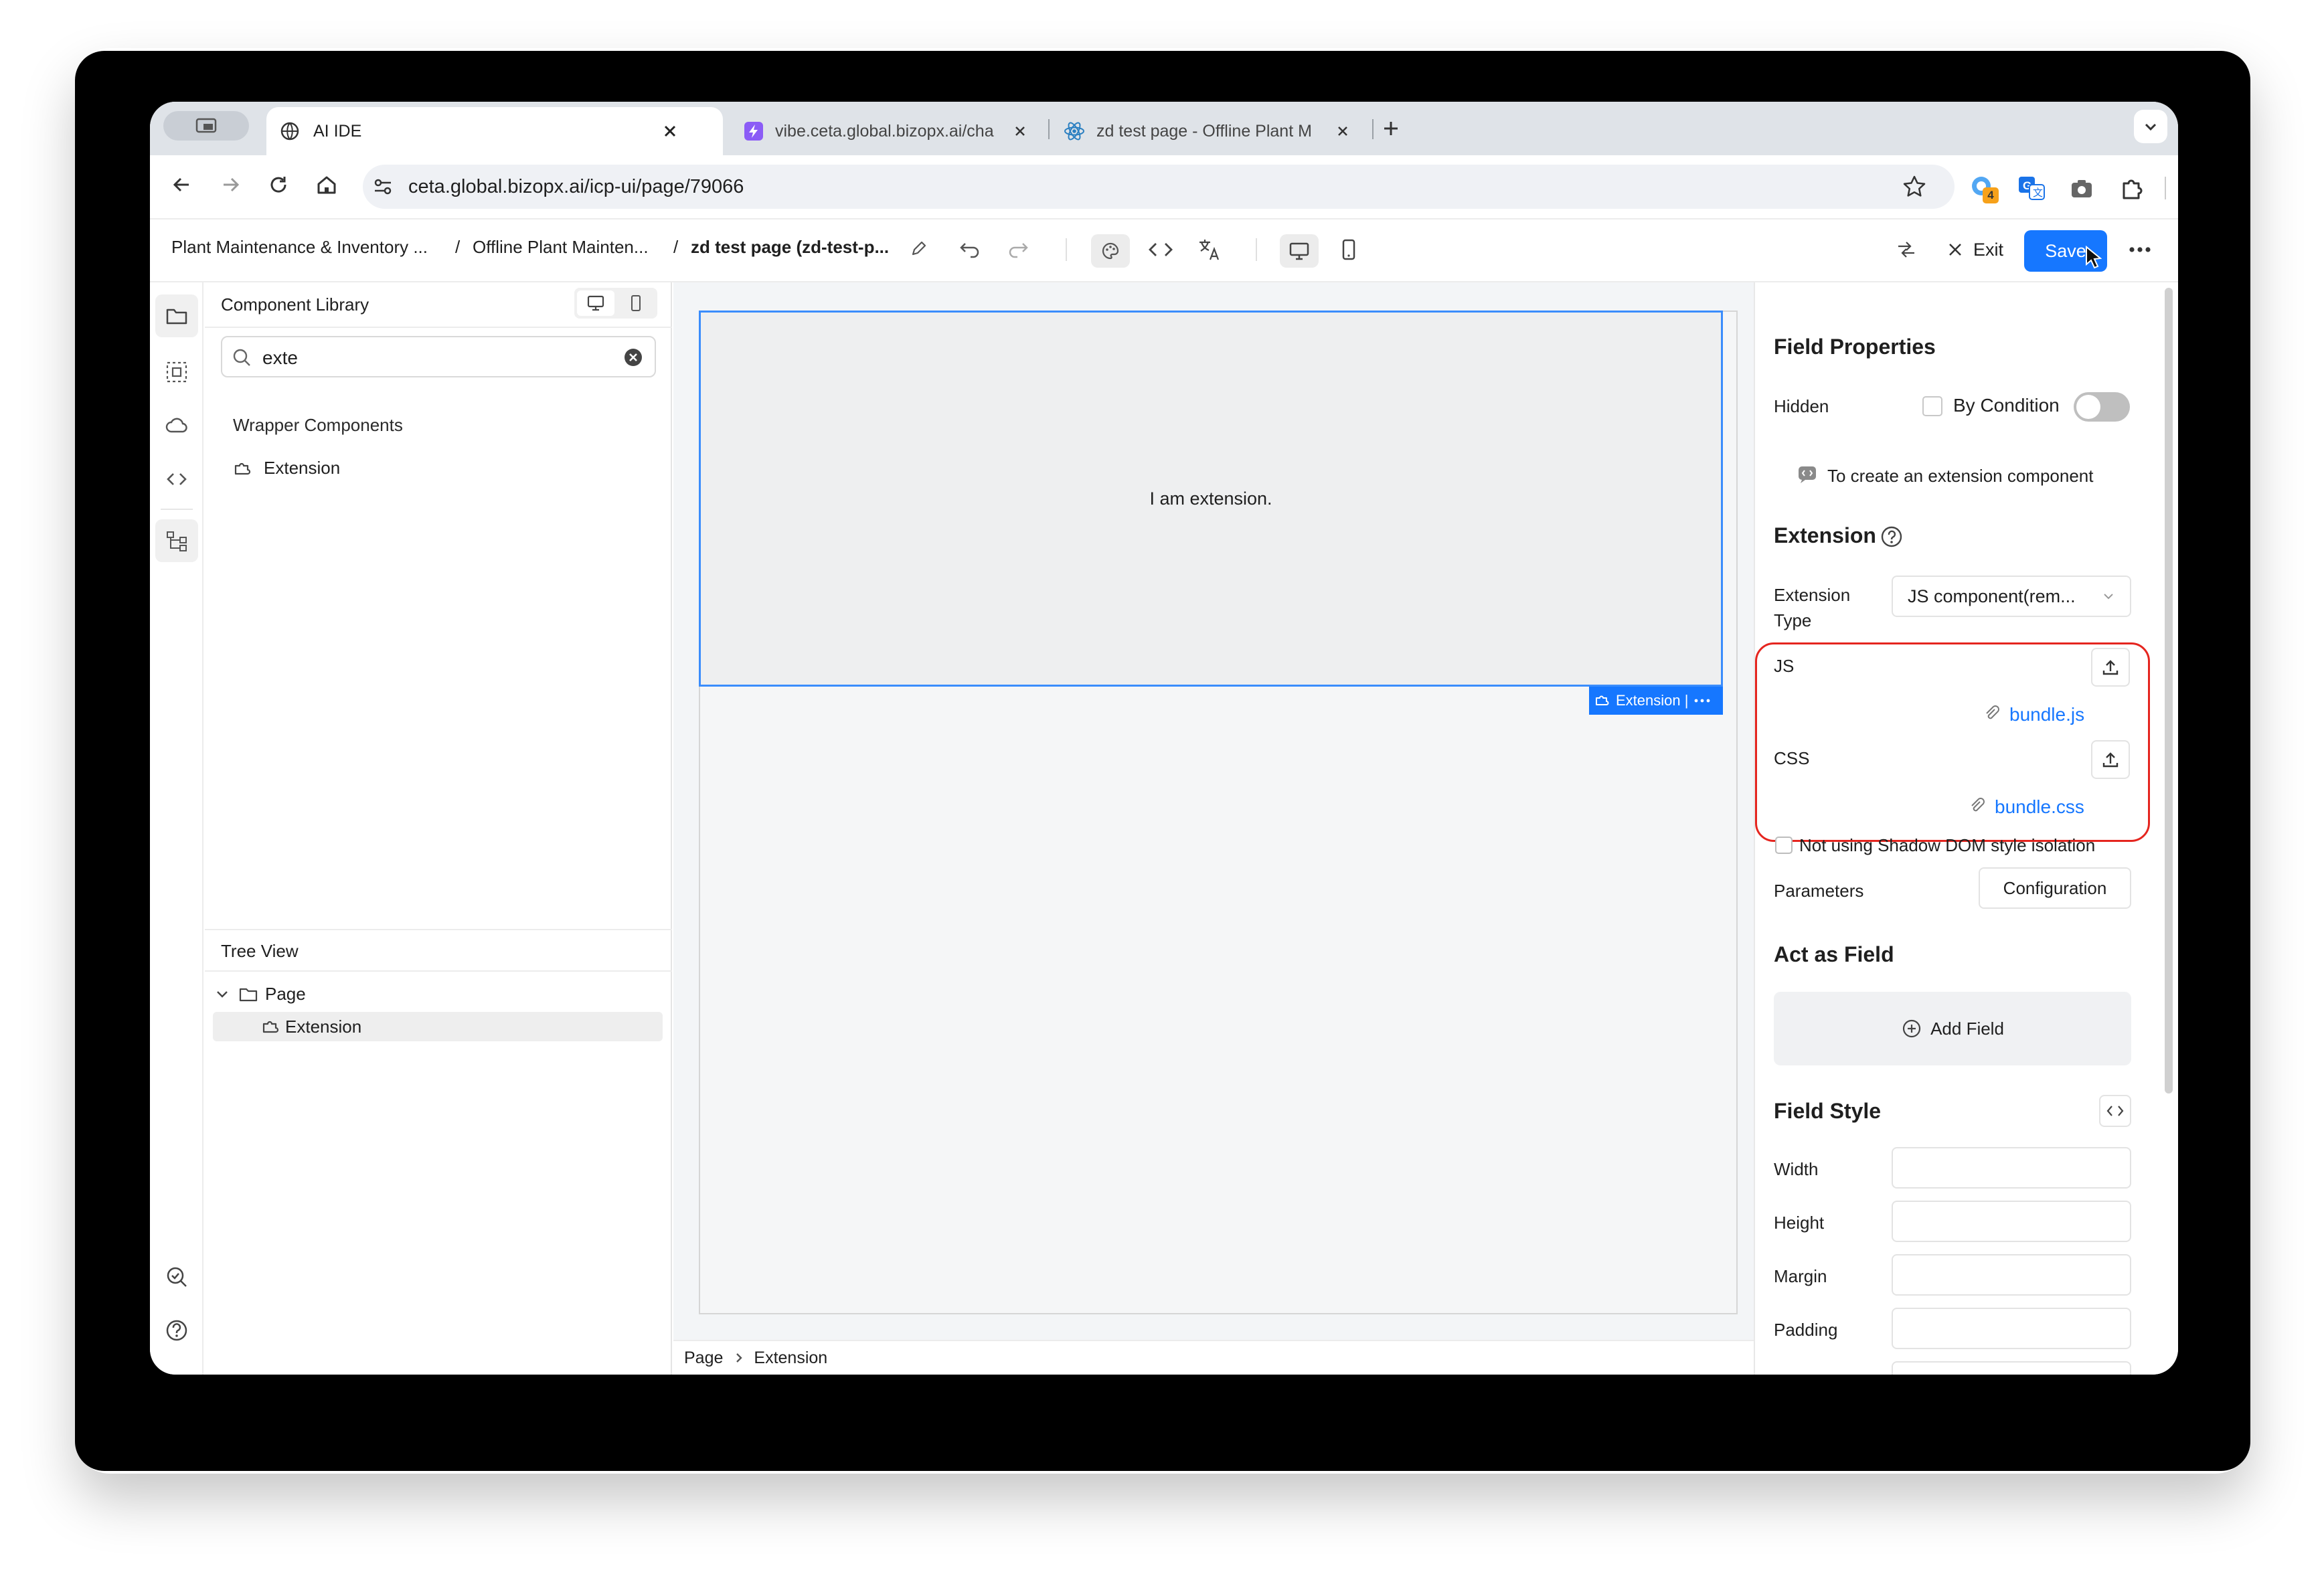  Describe the element at coordinates (1656, 701) in the screenshot. I see `selection-toolbar: Extension |` at that location.